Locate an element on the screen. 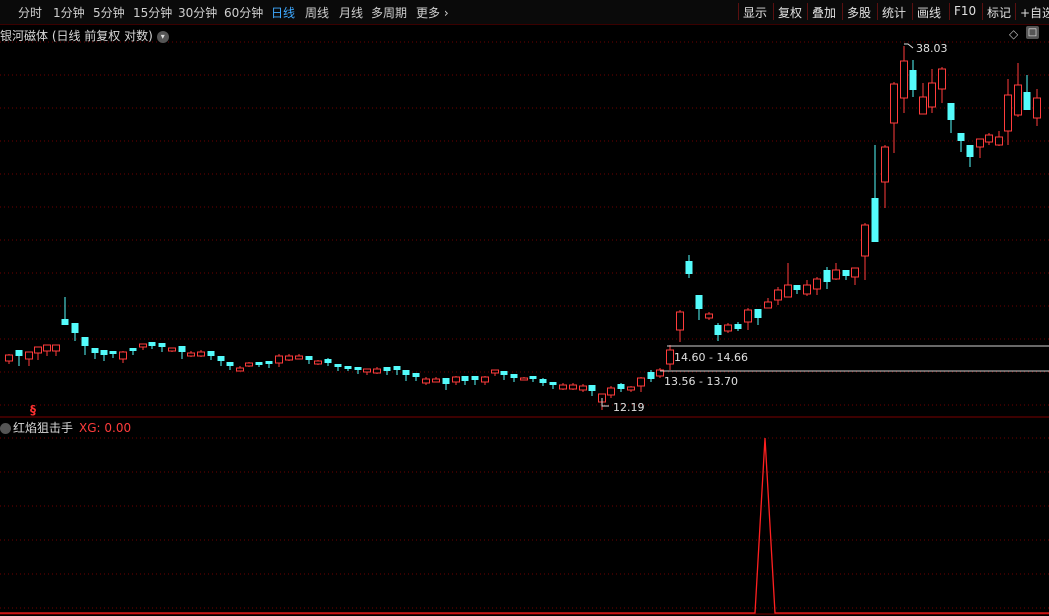 This screenshot has width=1049, height=616. diamond-icon: ◇ is located at coordinates (1013, 34).